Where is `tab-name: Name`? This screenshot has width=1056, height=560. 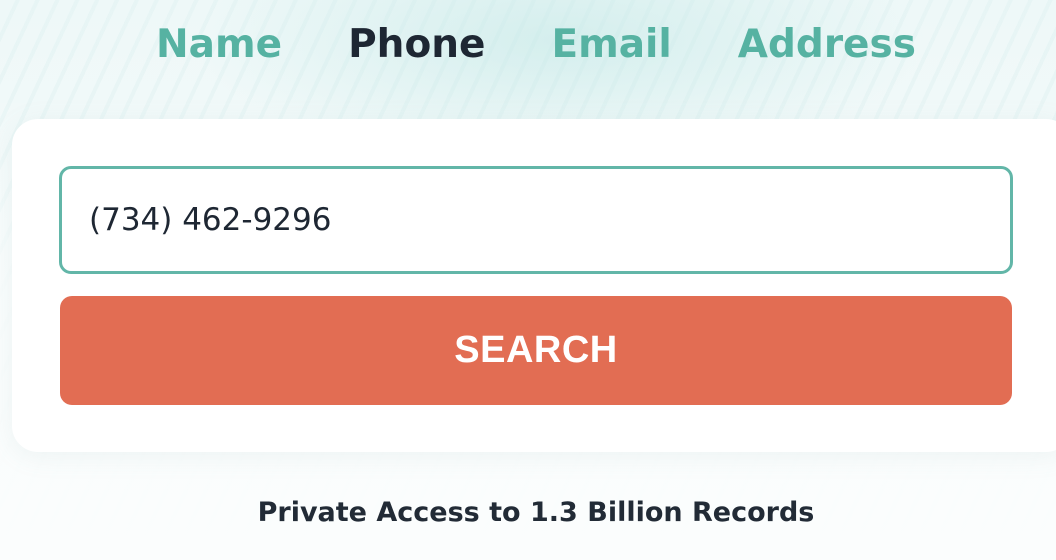 tab-name: Name is located at coordinates (219, 45).